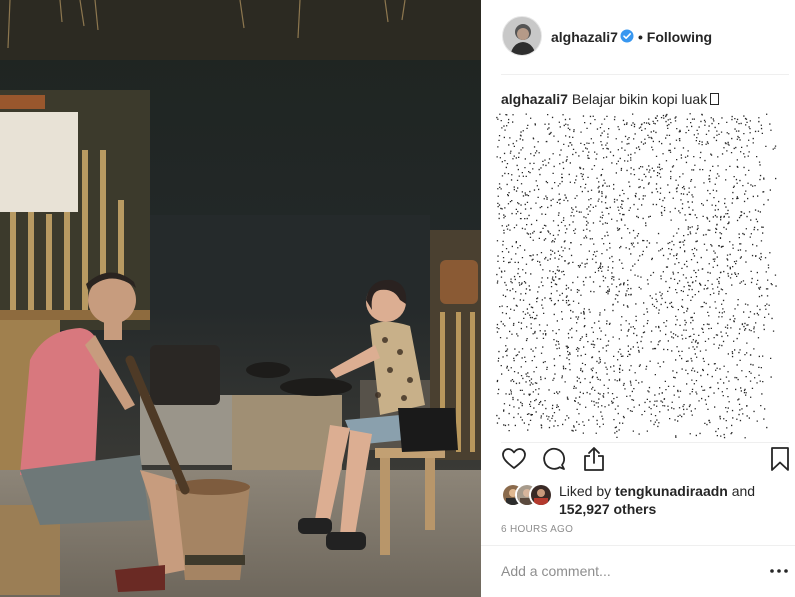 The image size is (795, 597). What do you see at coordinates (541, 495) in the screenshot?
I see `liker-avatar` at bounding box center [541, 495].